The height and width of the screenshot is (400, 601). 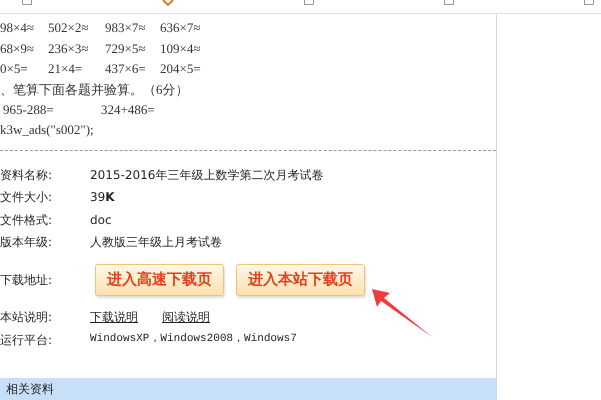 What do you see at coordinates (17, 49) in the screenshot?
I see `math-expression: 68×9≈` at bounding box center [17, 49].